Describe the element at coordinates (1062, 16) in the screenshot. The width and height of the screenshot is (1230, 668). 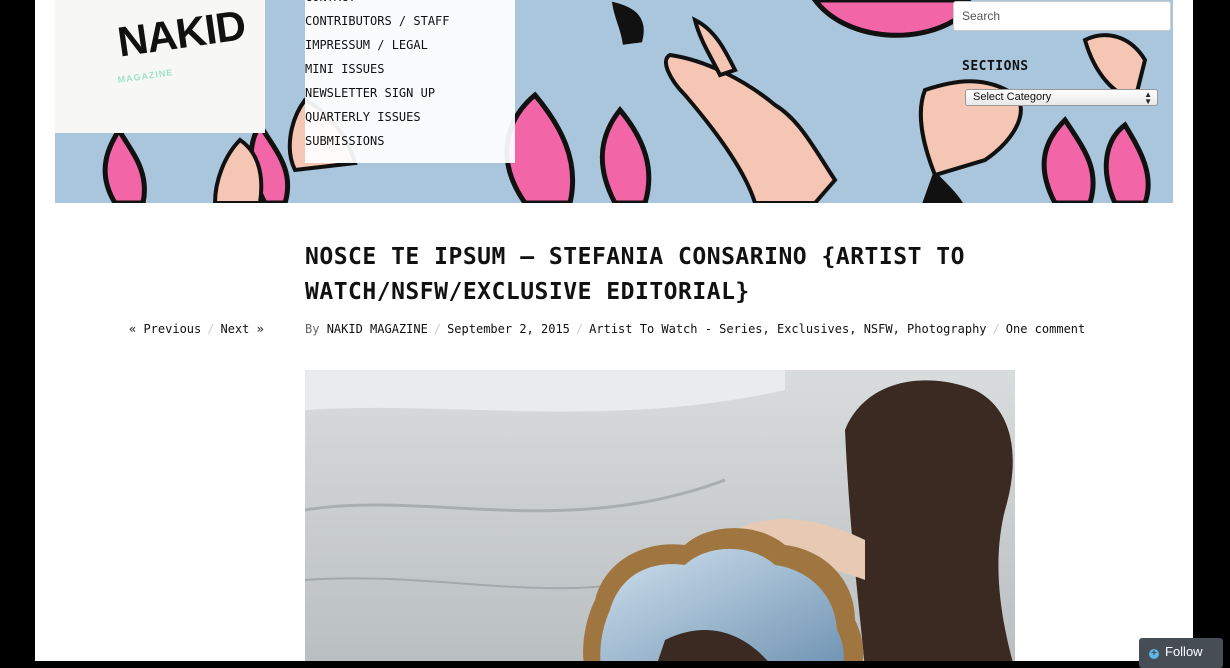
I see `search-input` at that location.